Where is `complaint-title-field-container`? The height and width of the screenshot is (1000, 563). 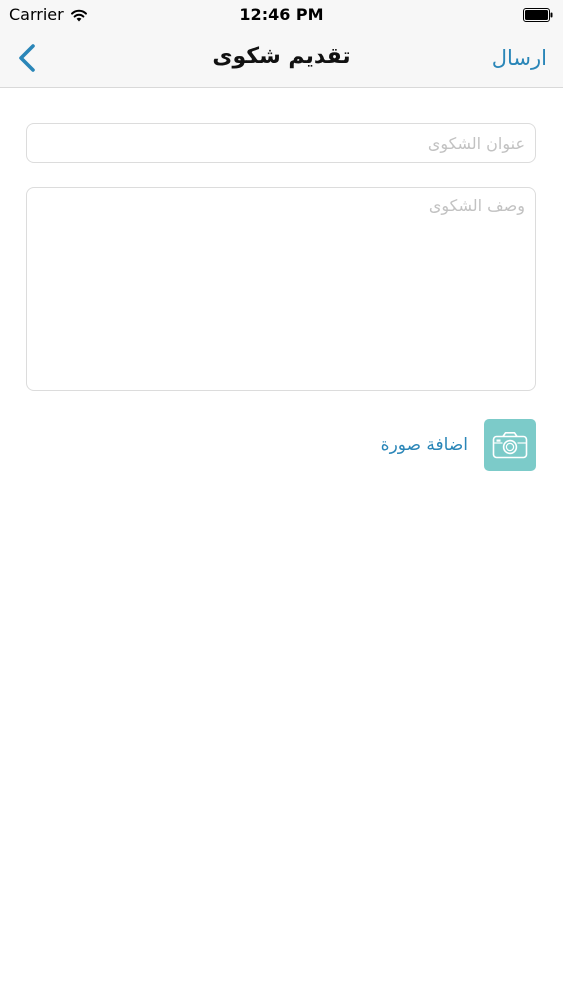
complaint-title-field-container is located at coordinates (281, 143).